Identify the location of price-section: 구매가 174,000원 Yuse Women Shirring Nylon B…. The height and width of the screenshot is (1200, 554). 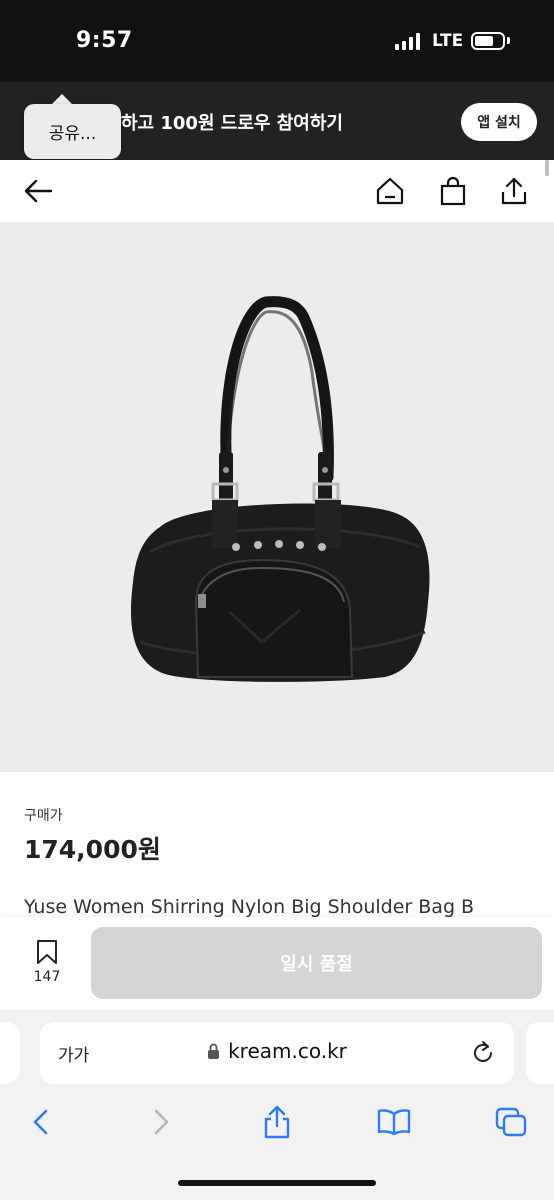
(277, 845).